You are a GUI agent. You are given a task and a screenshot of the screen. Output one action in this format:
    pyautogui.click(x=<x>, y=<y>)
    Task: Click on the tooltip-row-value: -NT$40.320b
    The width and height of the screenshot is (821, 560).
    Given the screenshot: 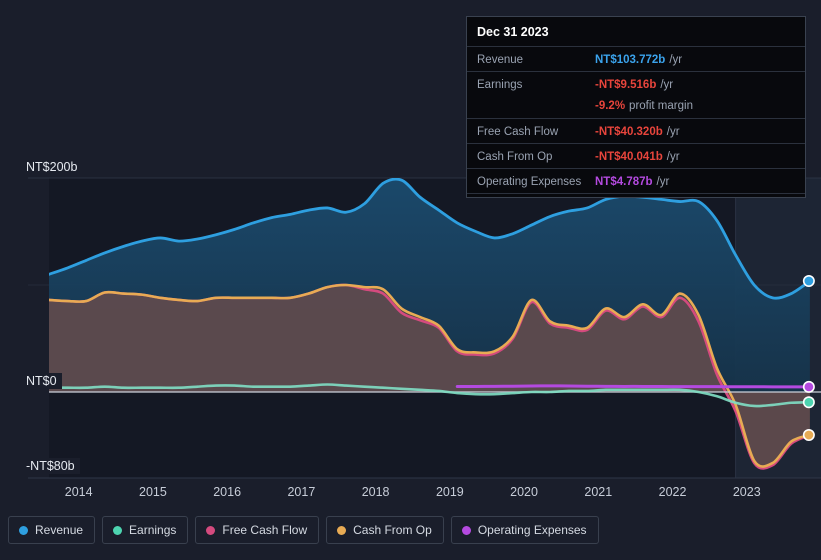 What is the action you would take?
    pyautogui.click(x=629, y=132)
    